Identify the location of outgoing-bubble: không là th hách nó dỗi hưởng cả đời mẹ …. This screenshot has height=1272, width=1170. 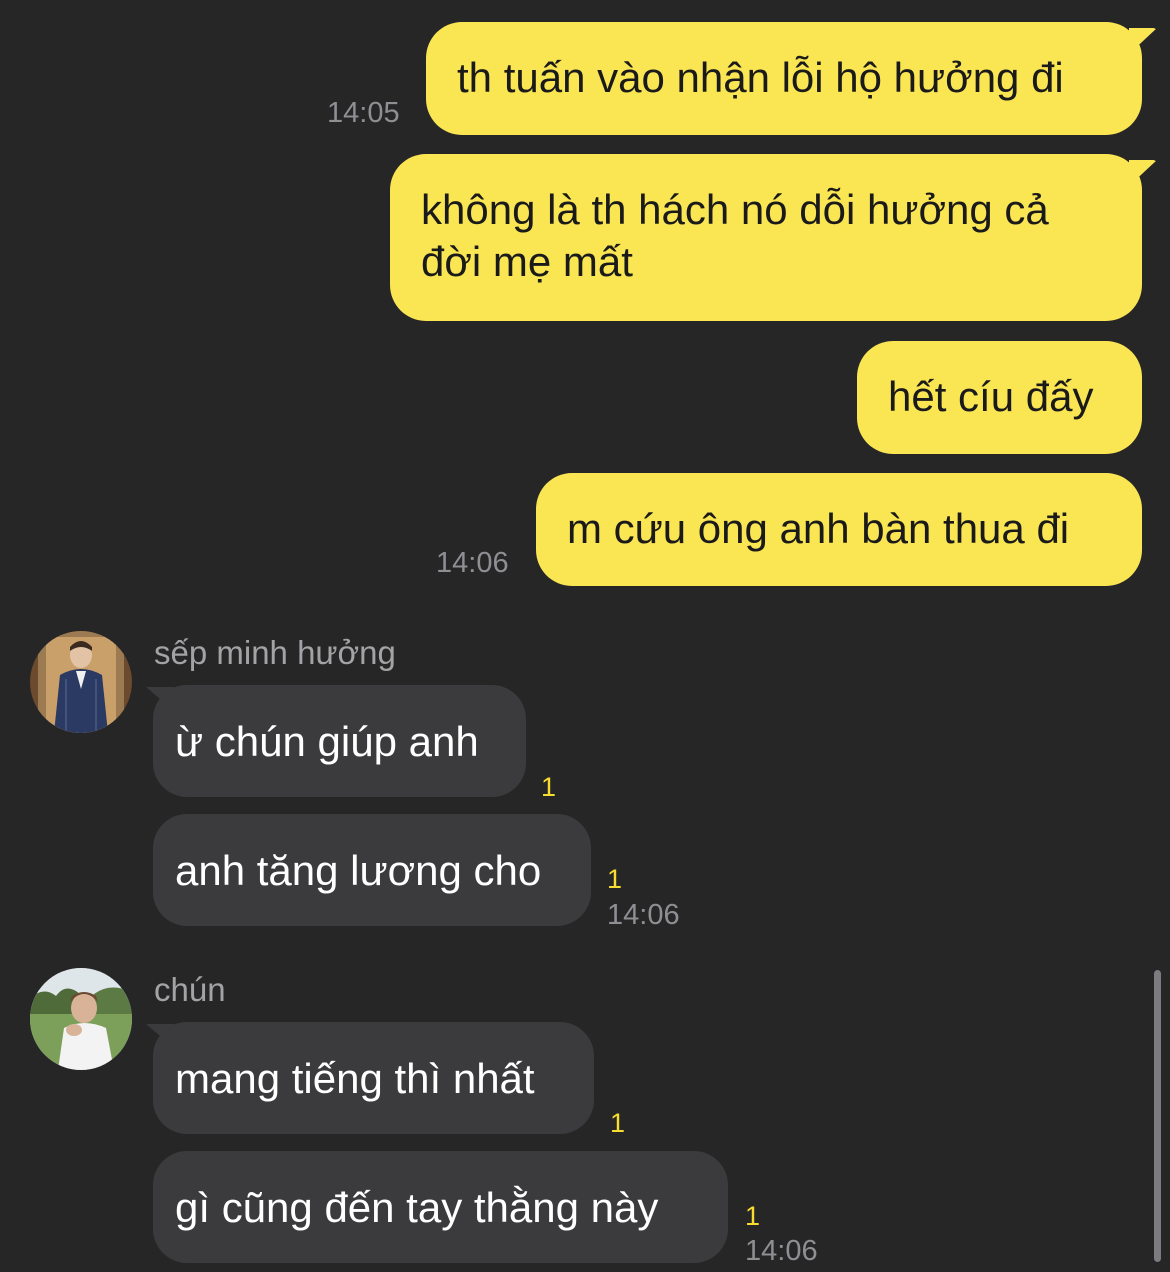
(766, 237).